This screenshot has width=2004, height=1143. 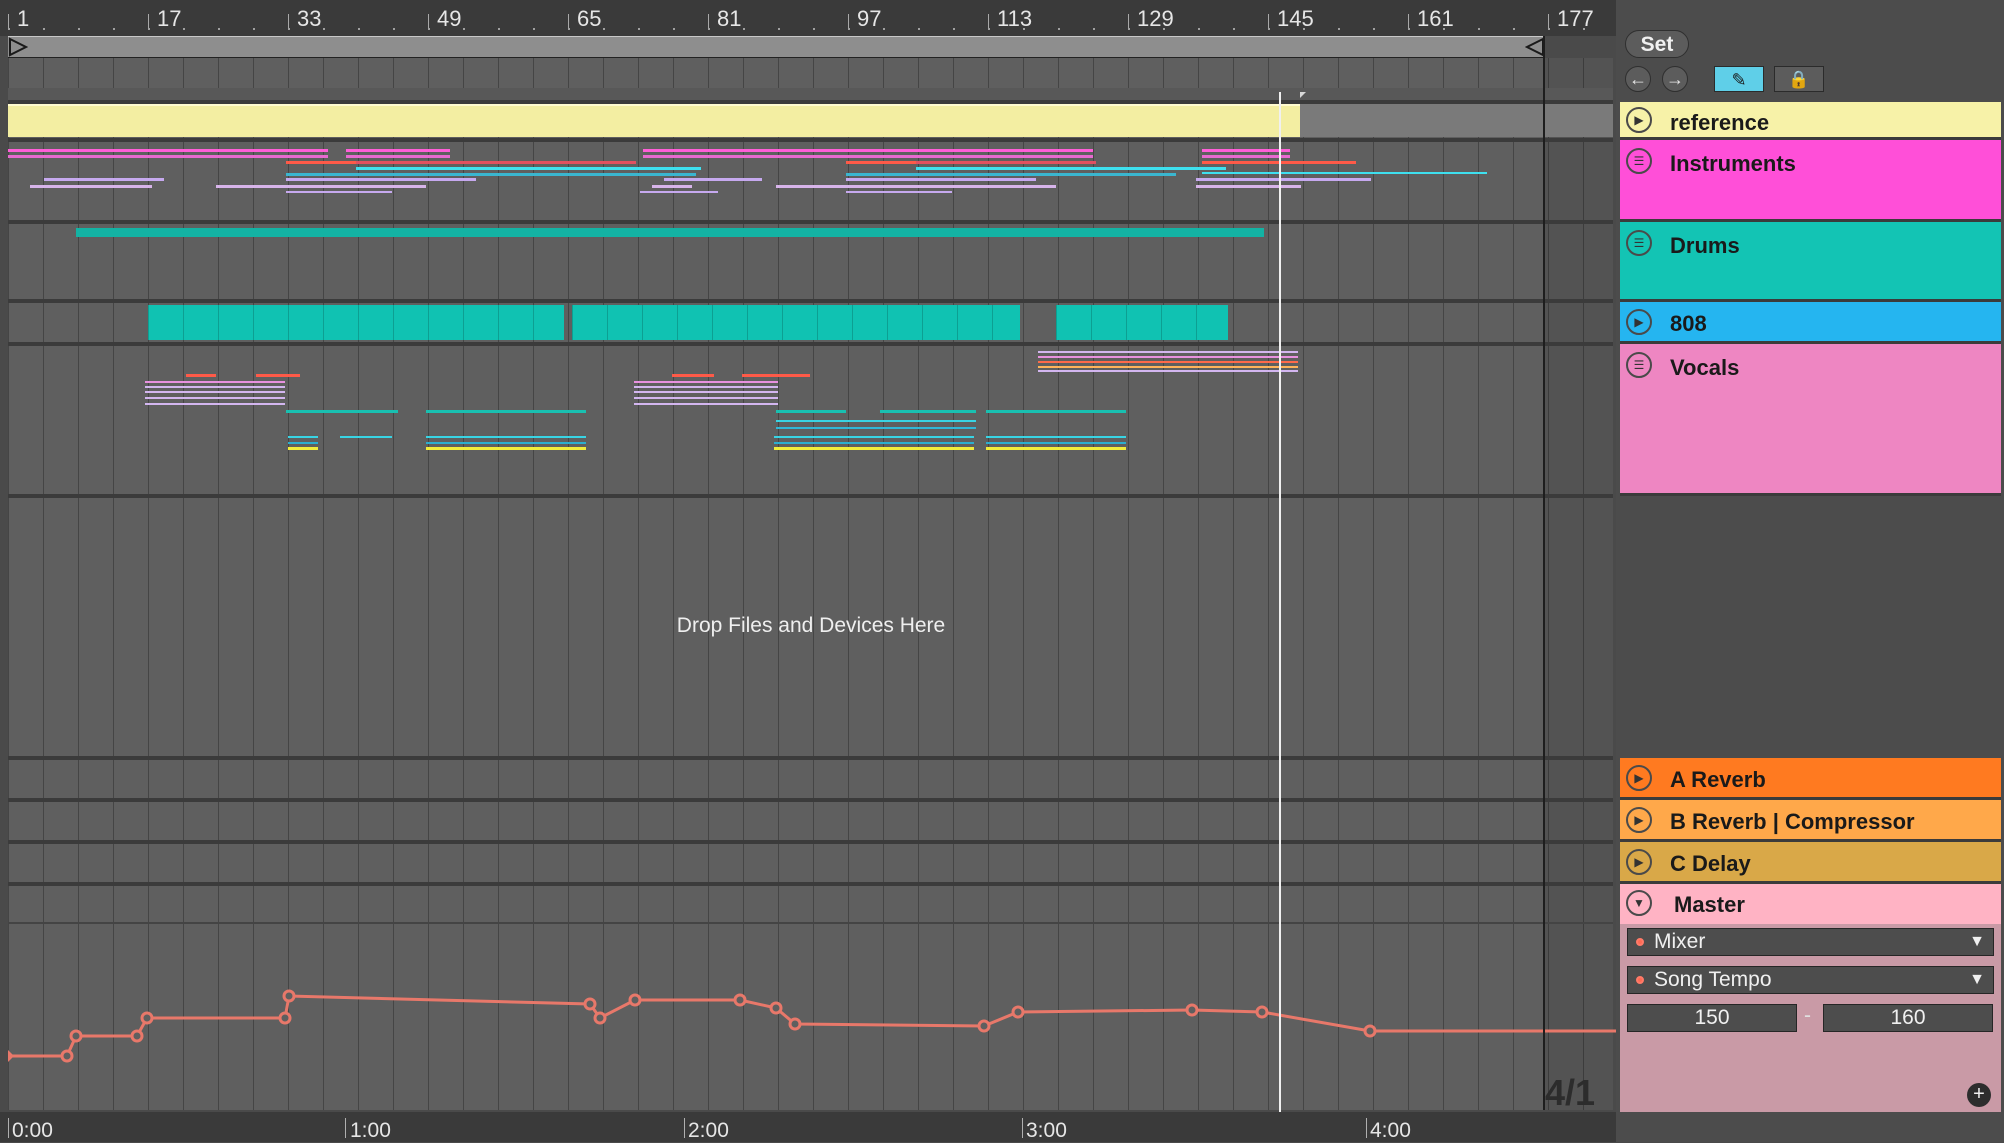 I want to click on track-name: Master, so click(x=1709, y=904).